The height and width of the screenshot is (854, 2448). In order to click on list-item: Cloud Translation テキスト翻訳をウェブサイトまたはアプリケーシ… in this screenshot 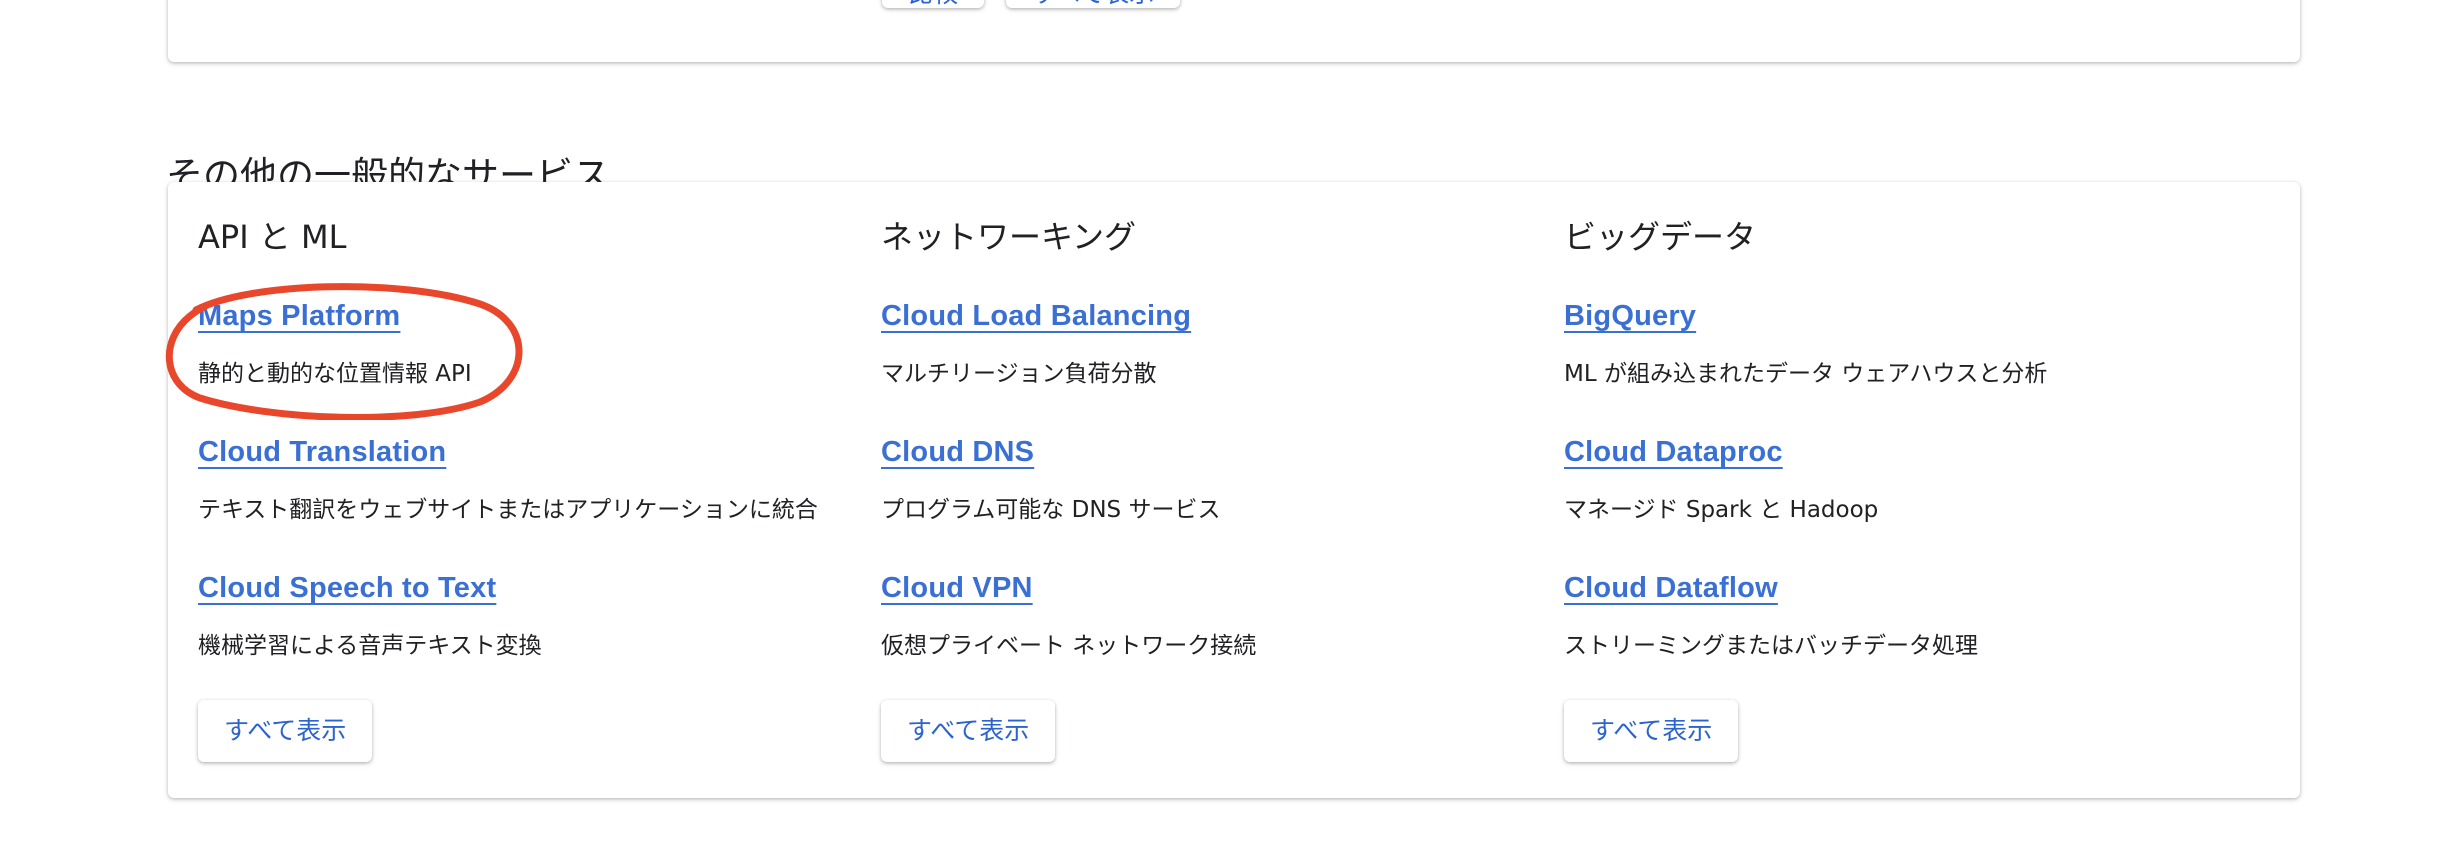, I will do `click(508, 479)`.